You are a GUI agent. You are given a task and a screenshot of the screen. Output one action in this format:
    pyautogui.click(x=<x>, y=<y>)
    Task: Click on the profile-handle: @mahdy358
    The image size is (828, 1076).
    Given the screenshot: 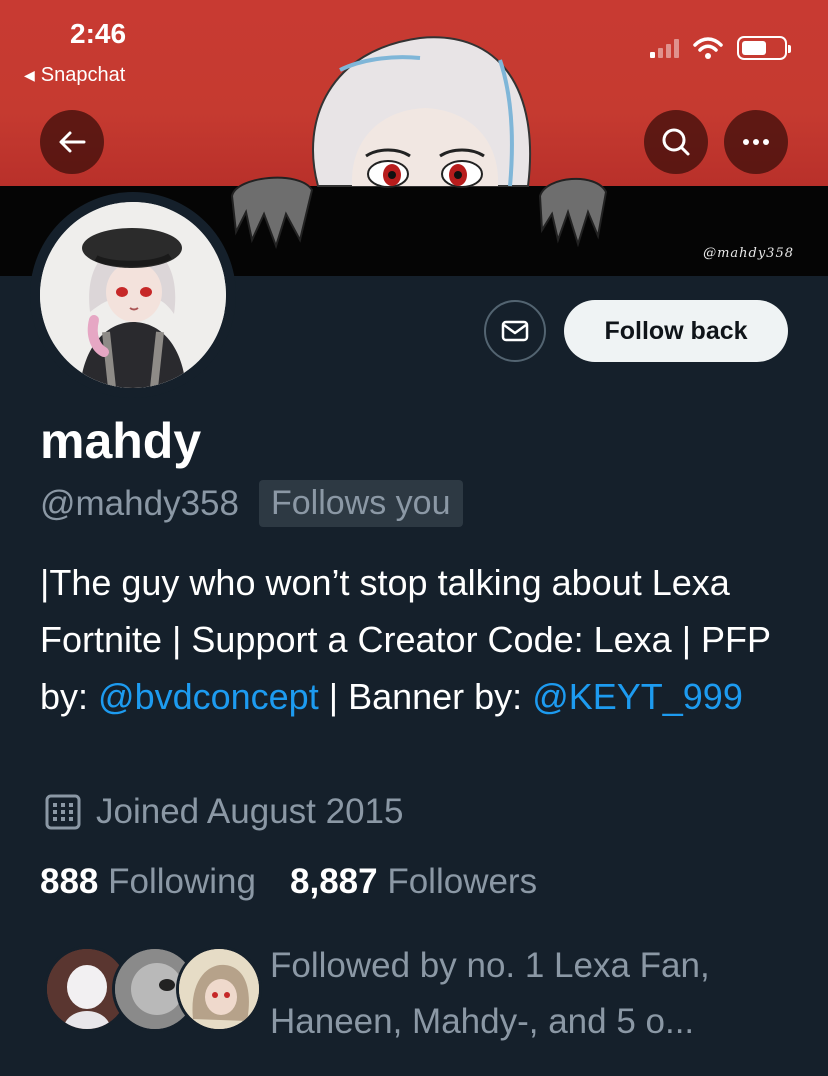 What is the action you would take?
    pyautogui.click(x=139, y=503)
    